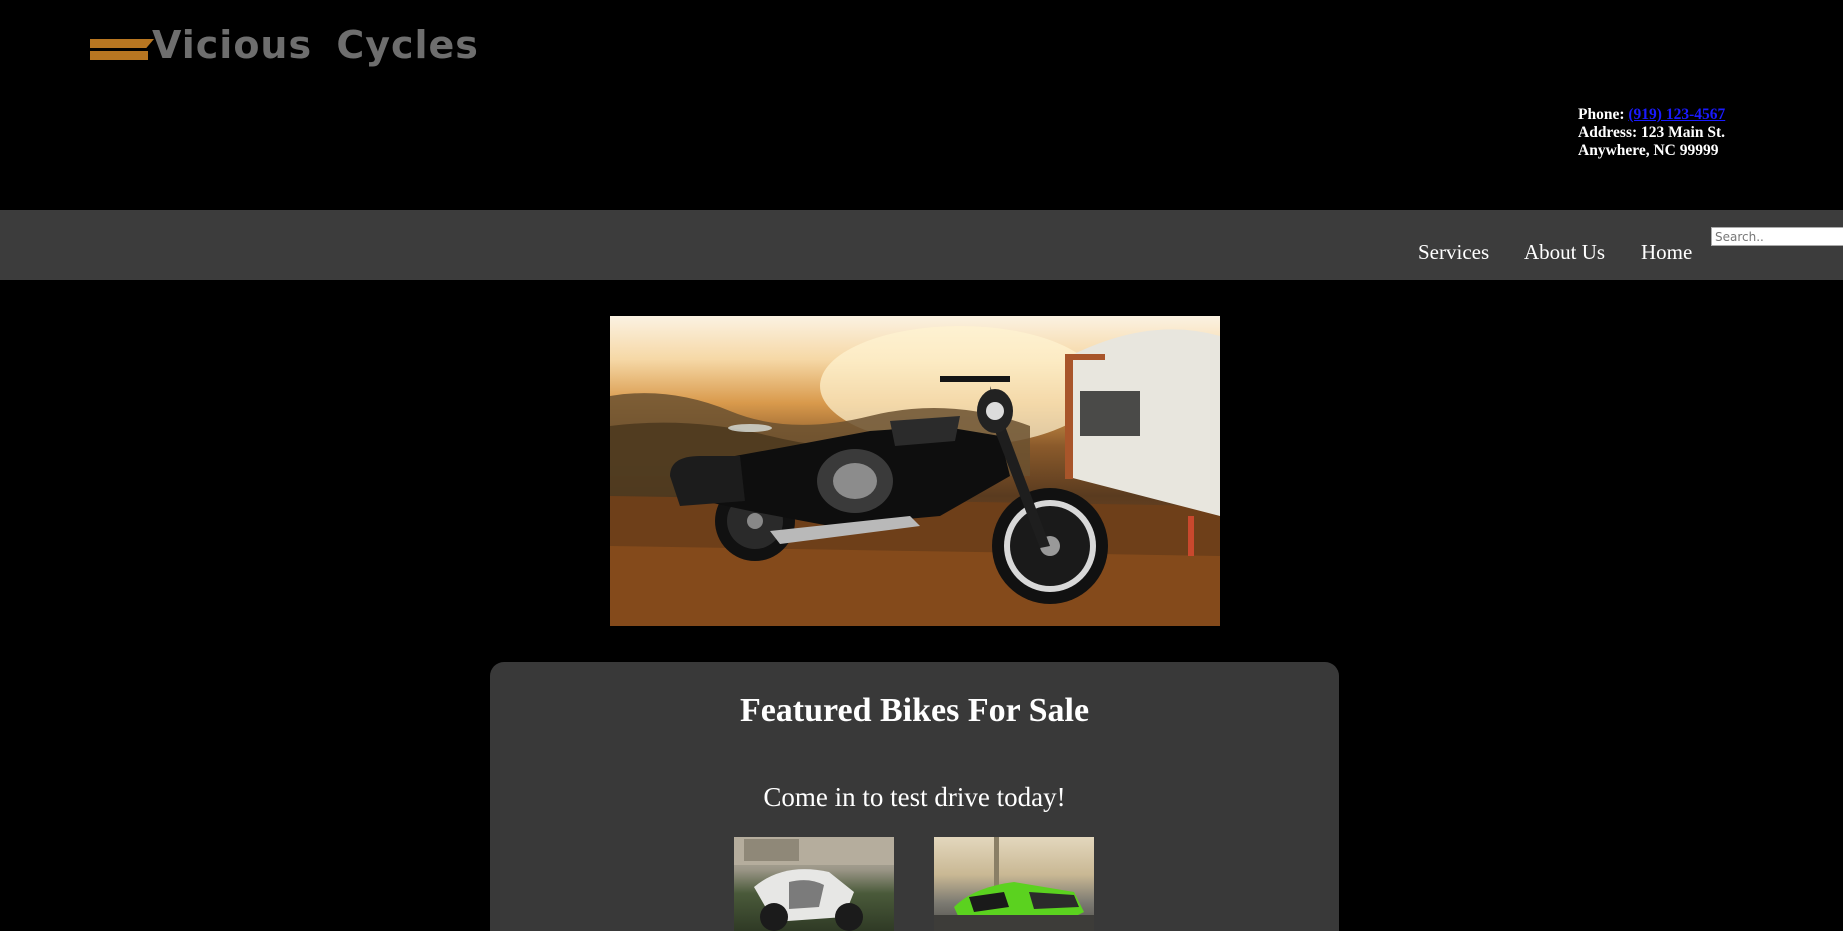  Describe the element at coordinates (915, 476) in the screenshot. I see `motorcycle-sunset-illustration` at that location.